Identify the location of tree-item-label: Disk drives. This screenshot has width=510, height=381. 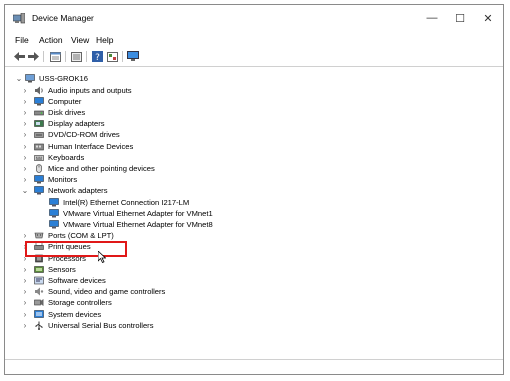
(67, 112).